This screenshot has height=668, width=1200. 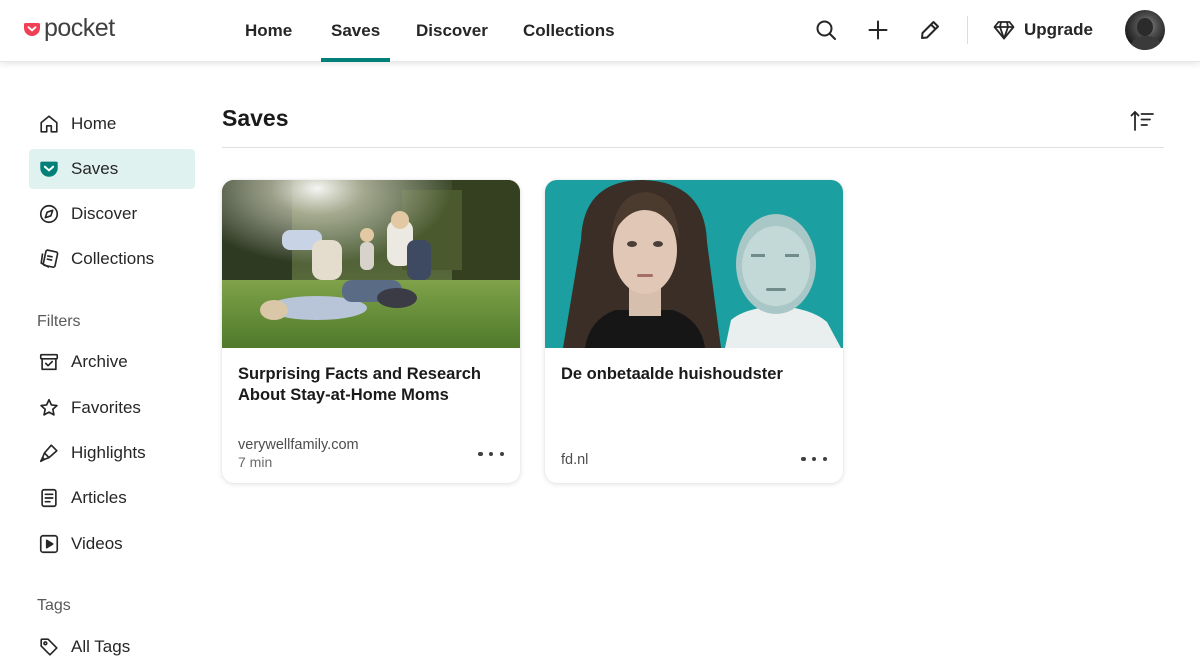 I want to click on nav-divider, so click(x=967, y=30).